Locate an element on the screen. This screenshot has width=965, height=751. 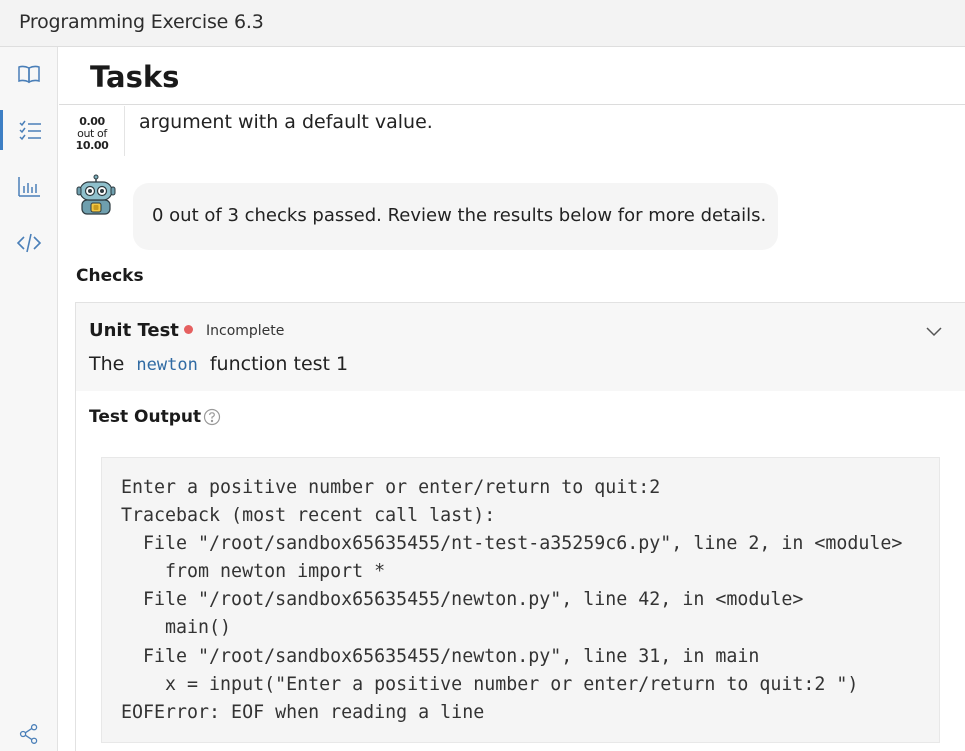
code-icon is located at coordinates (28, 243).